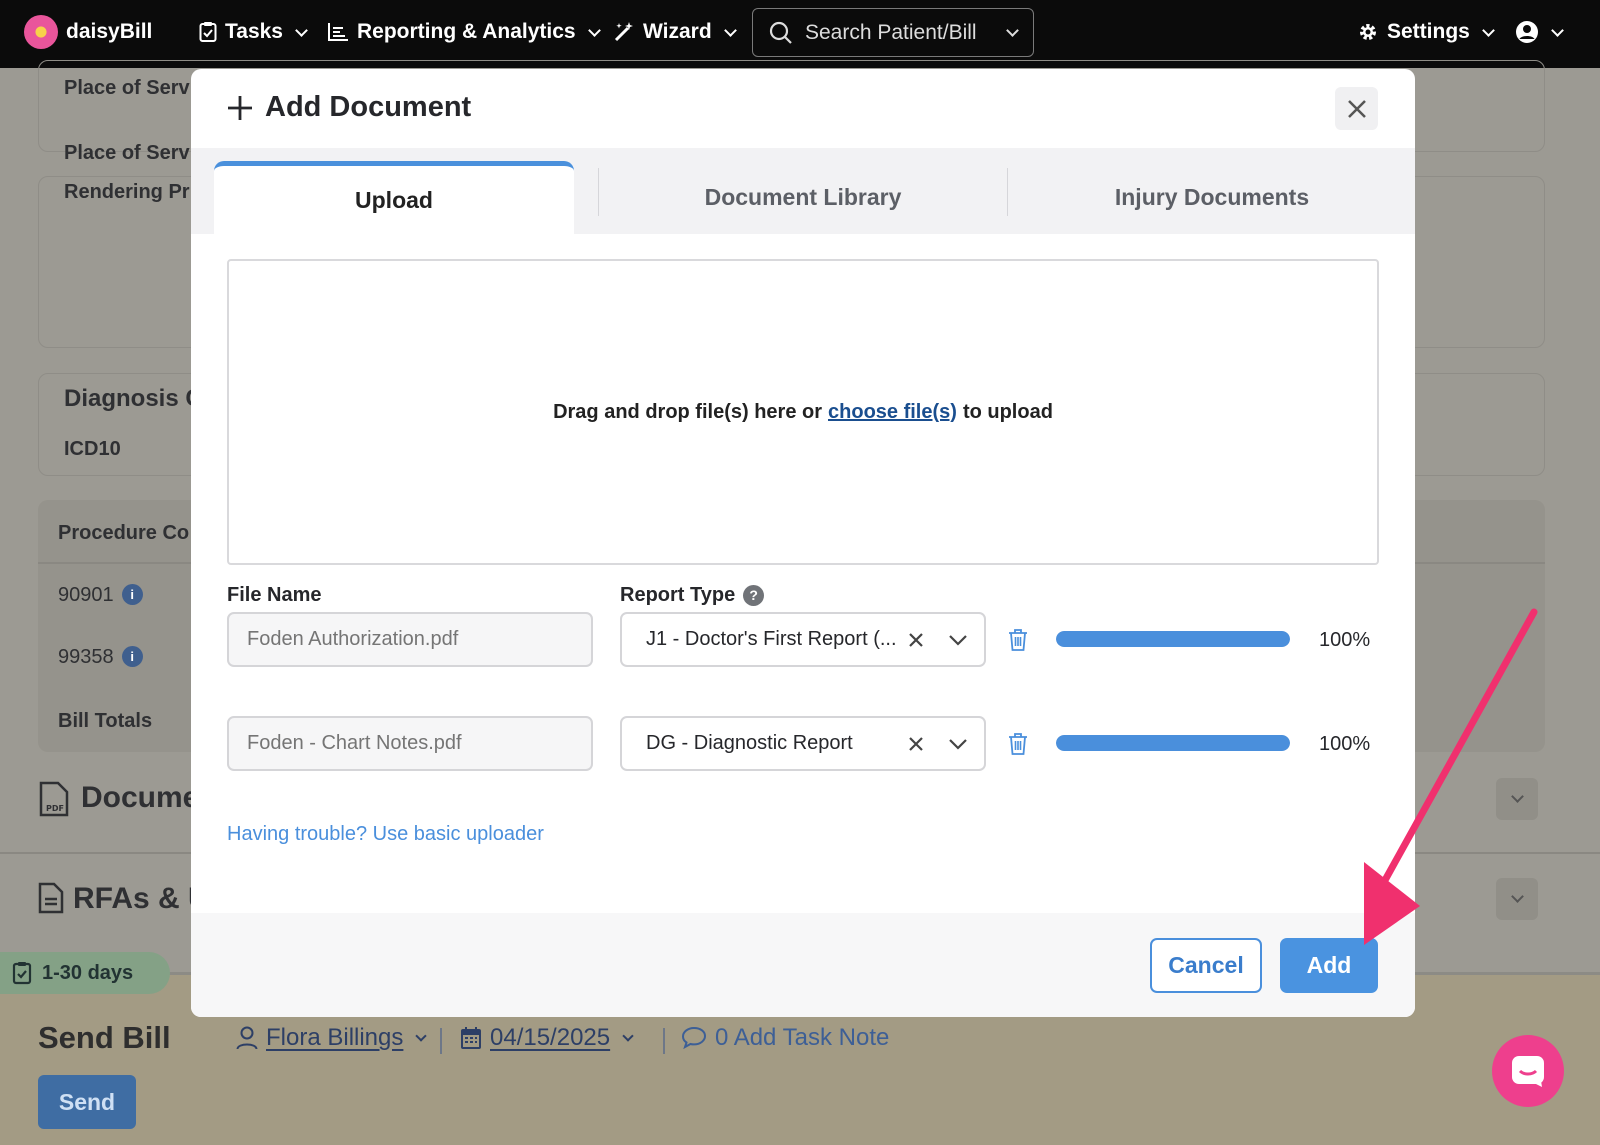  What do you see at coordinates (88, 972) in the screenshot?
I see `days-badge-label: 1-30 days` at bounding box center [88, 972].